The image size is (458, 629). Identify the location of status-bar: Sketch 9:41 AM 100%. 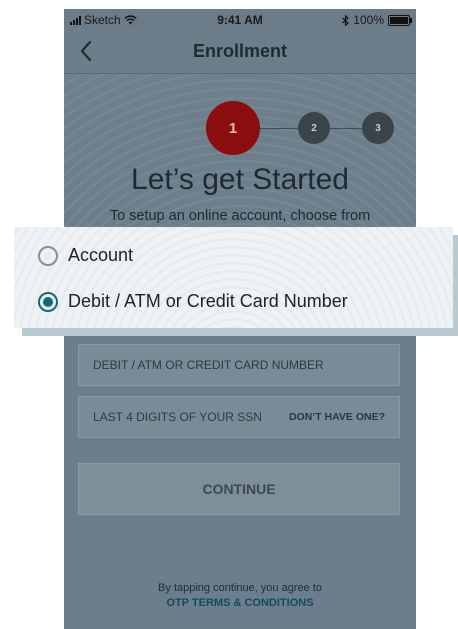
(240, 19).